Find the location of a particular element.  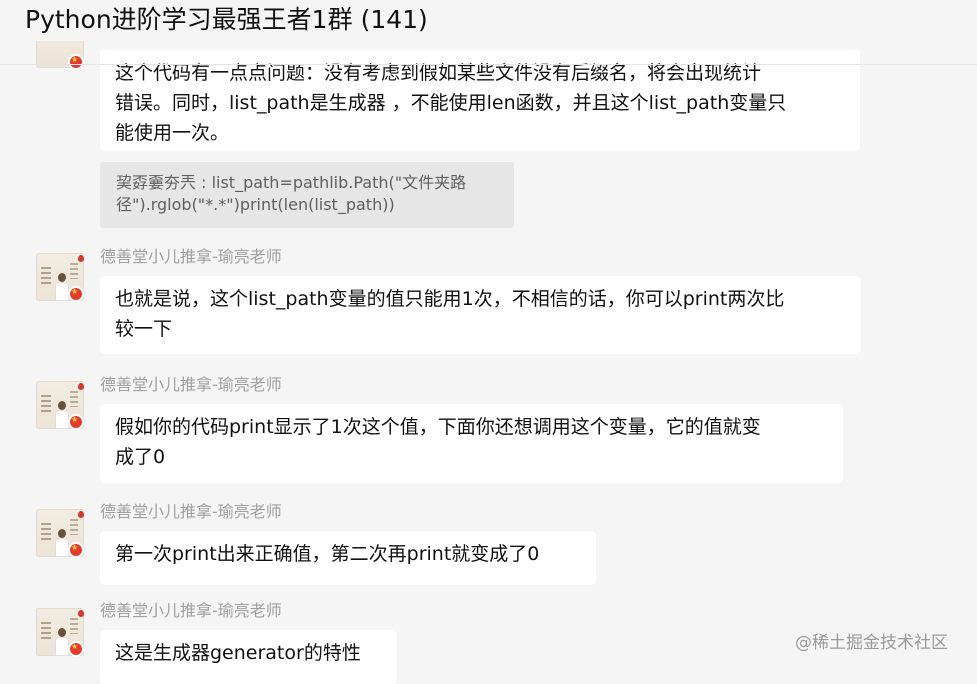

header-divider is located at coordinates (488, 64).